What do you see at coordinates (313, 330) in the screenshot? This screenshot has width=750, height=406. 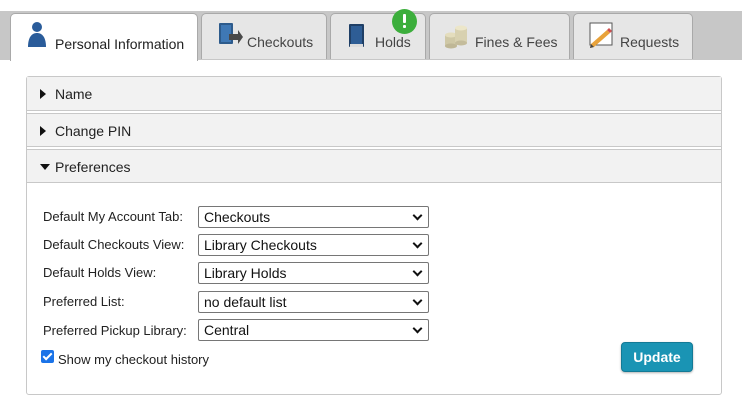 I see `preferred-pickup-library-select: Central` at bounding box center [313, 330].